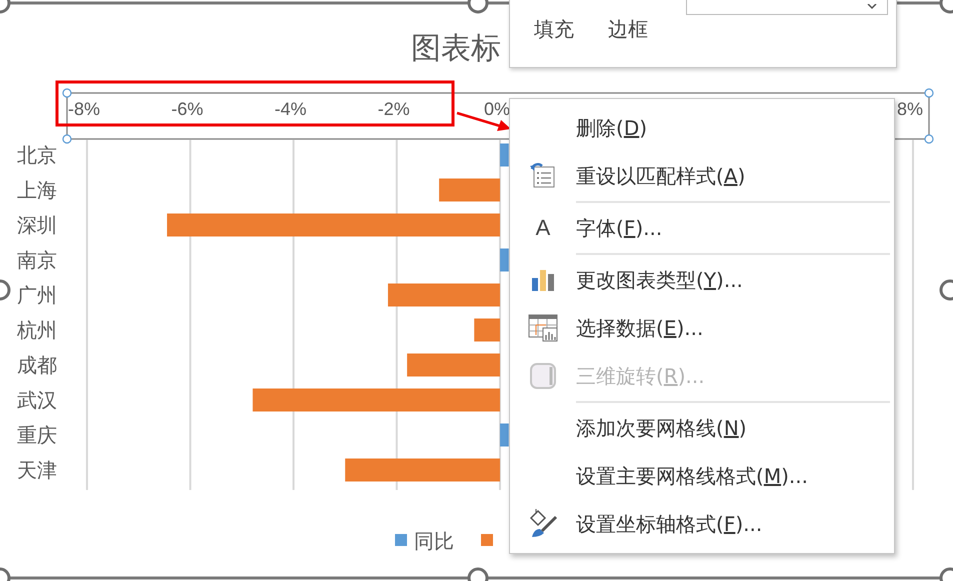 The width and height of the screenshot is (953, 581). What do you see at coordinates (543, 228) in the screenshot?
I see `font-icon: A` at bounding box center [543, 228].